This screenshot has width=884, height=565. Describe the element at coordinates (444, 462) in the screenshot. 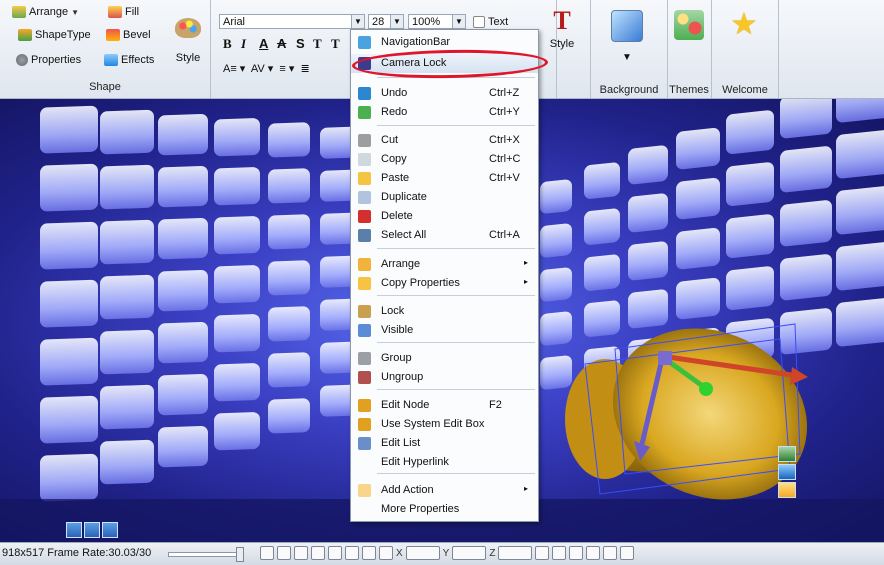

I see `edit-hyperlink-item: Edit Hyperlink` at that location.